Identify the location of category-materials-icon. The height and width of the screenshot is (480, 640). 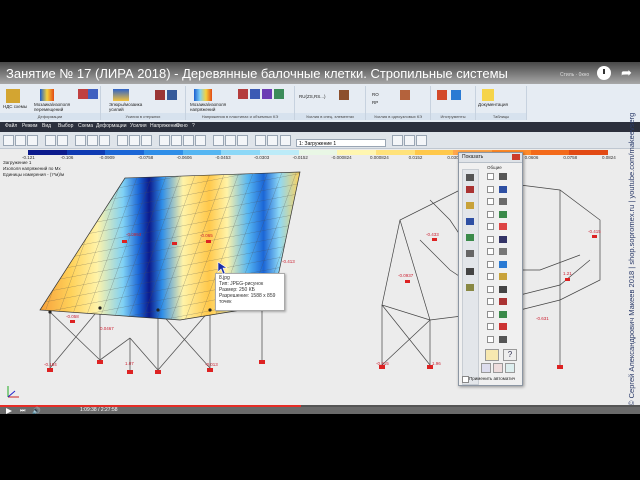
(470, 221).